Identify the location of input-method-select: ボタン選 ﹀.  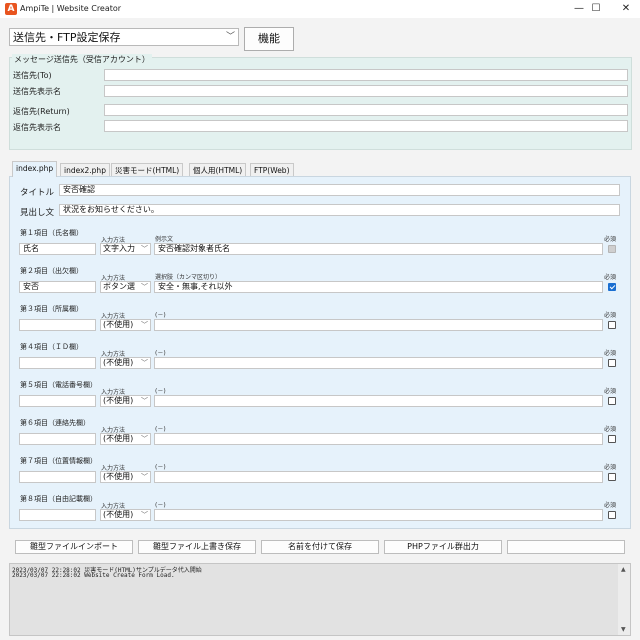
(125, 287).